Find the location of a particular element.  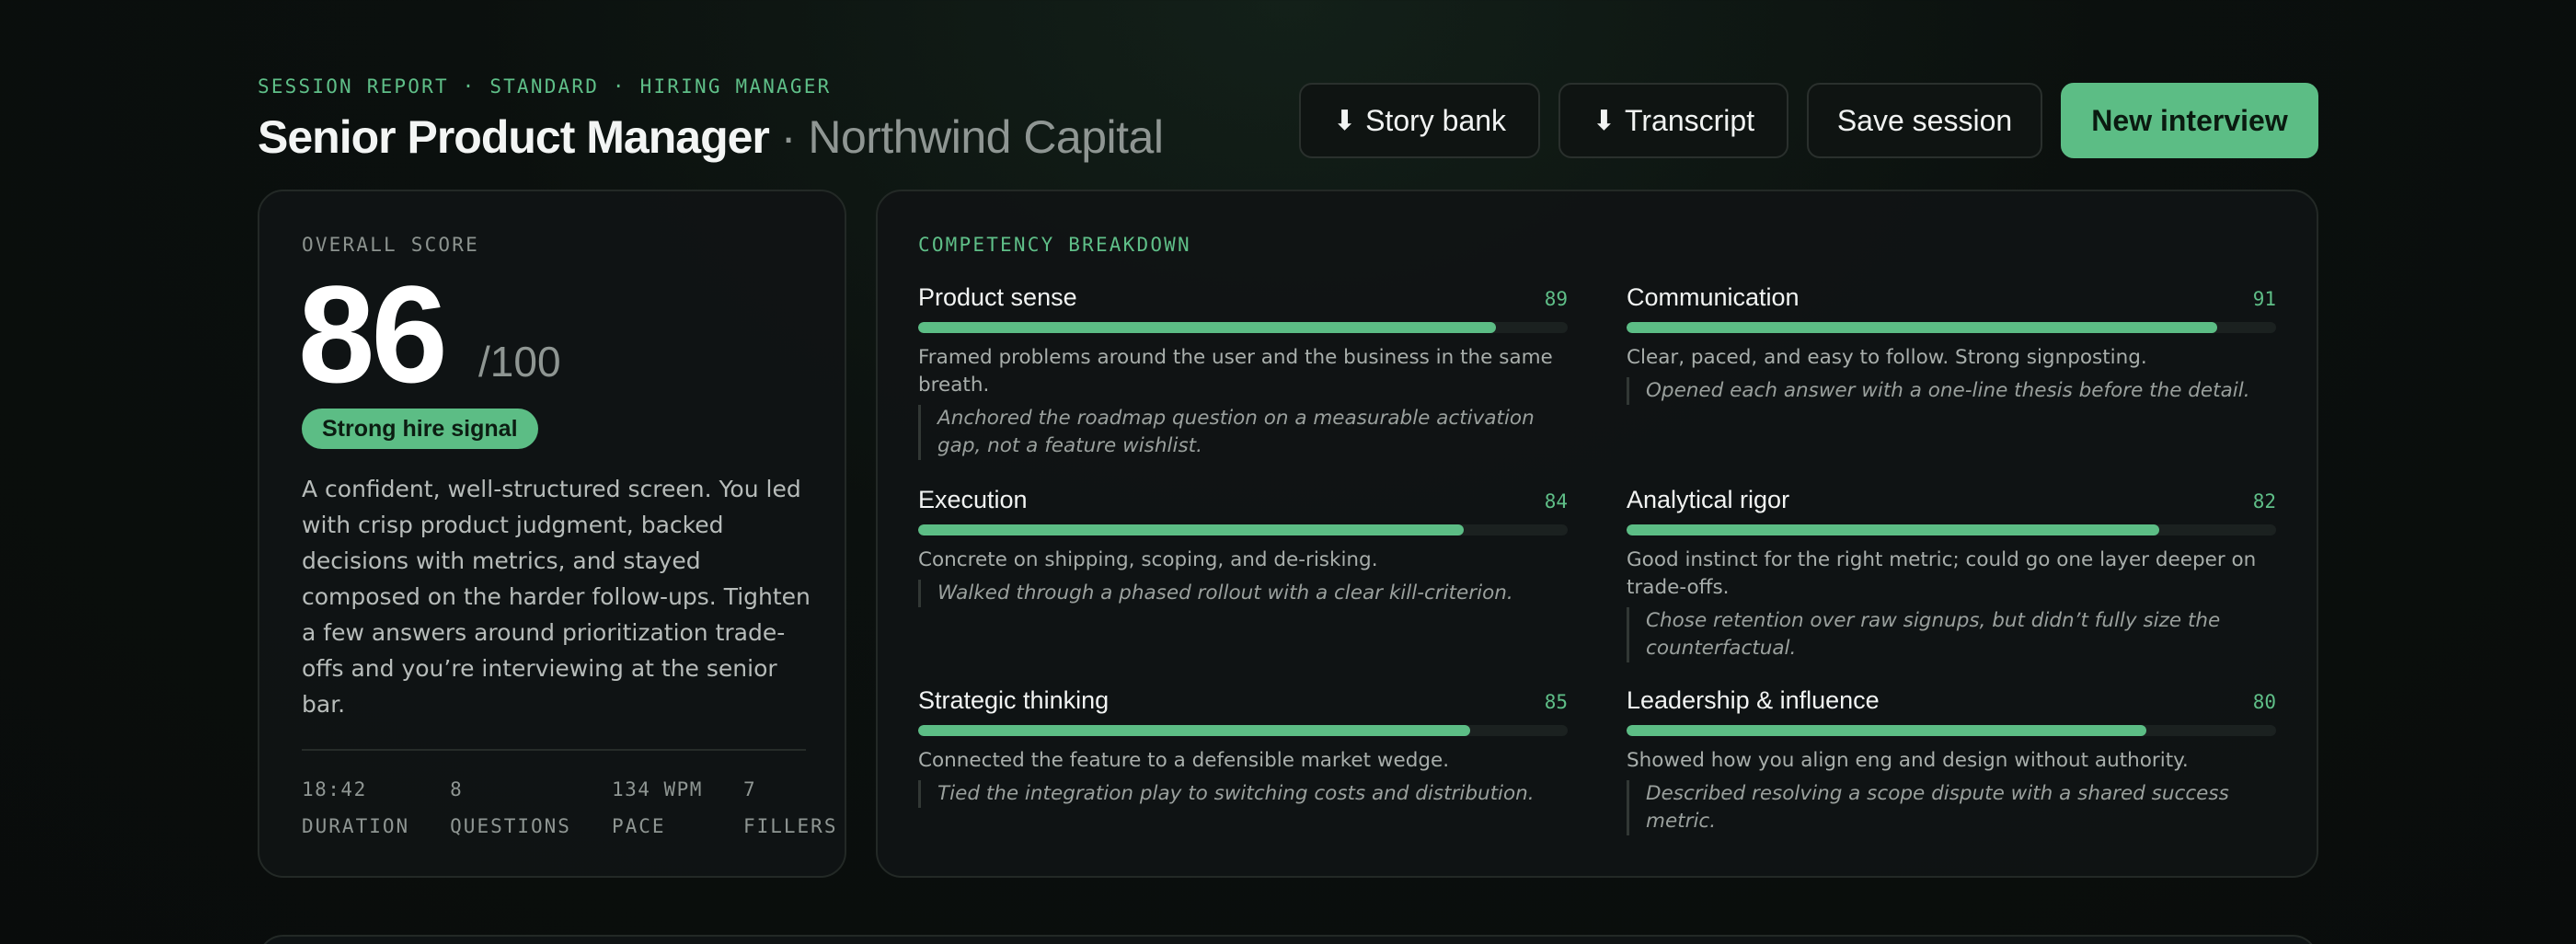

new-interview-button: New interview is located at coordinates (2189, 121).